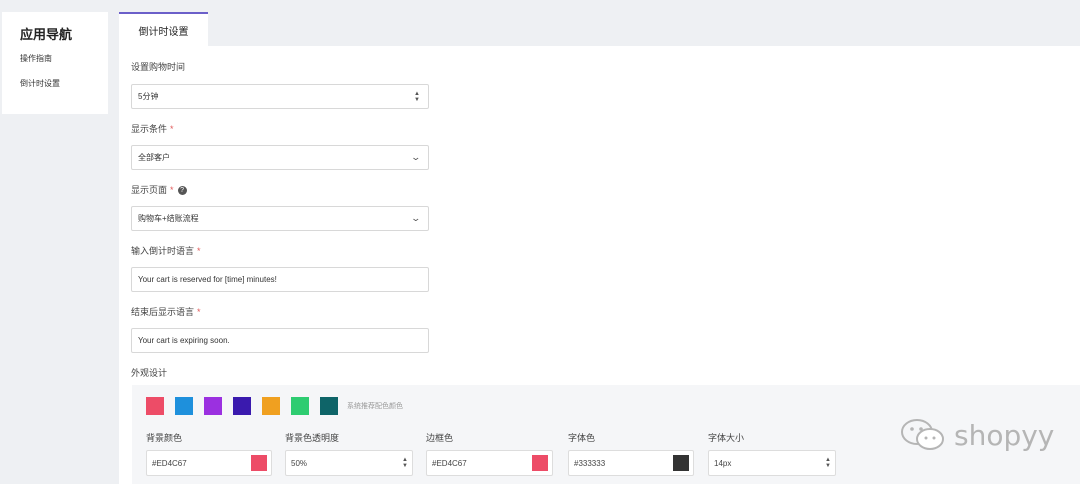 This screenshot has width=1080, height=484. I want to click on appearance-label: 外观设计, so click(149, 373).